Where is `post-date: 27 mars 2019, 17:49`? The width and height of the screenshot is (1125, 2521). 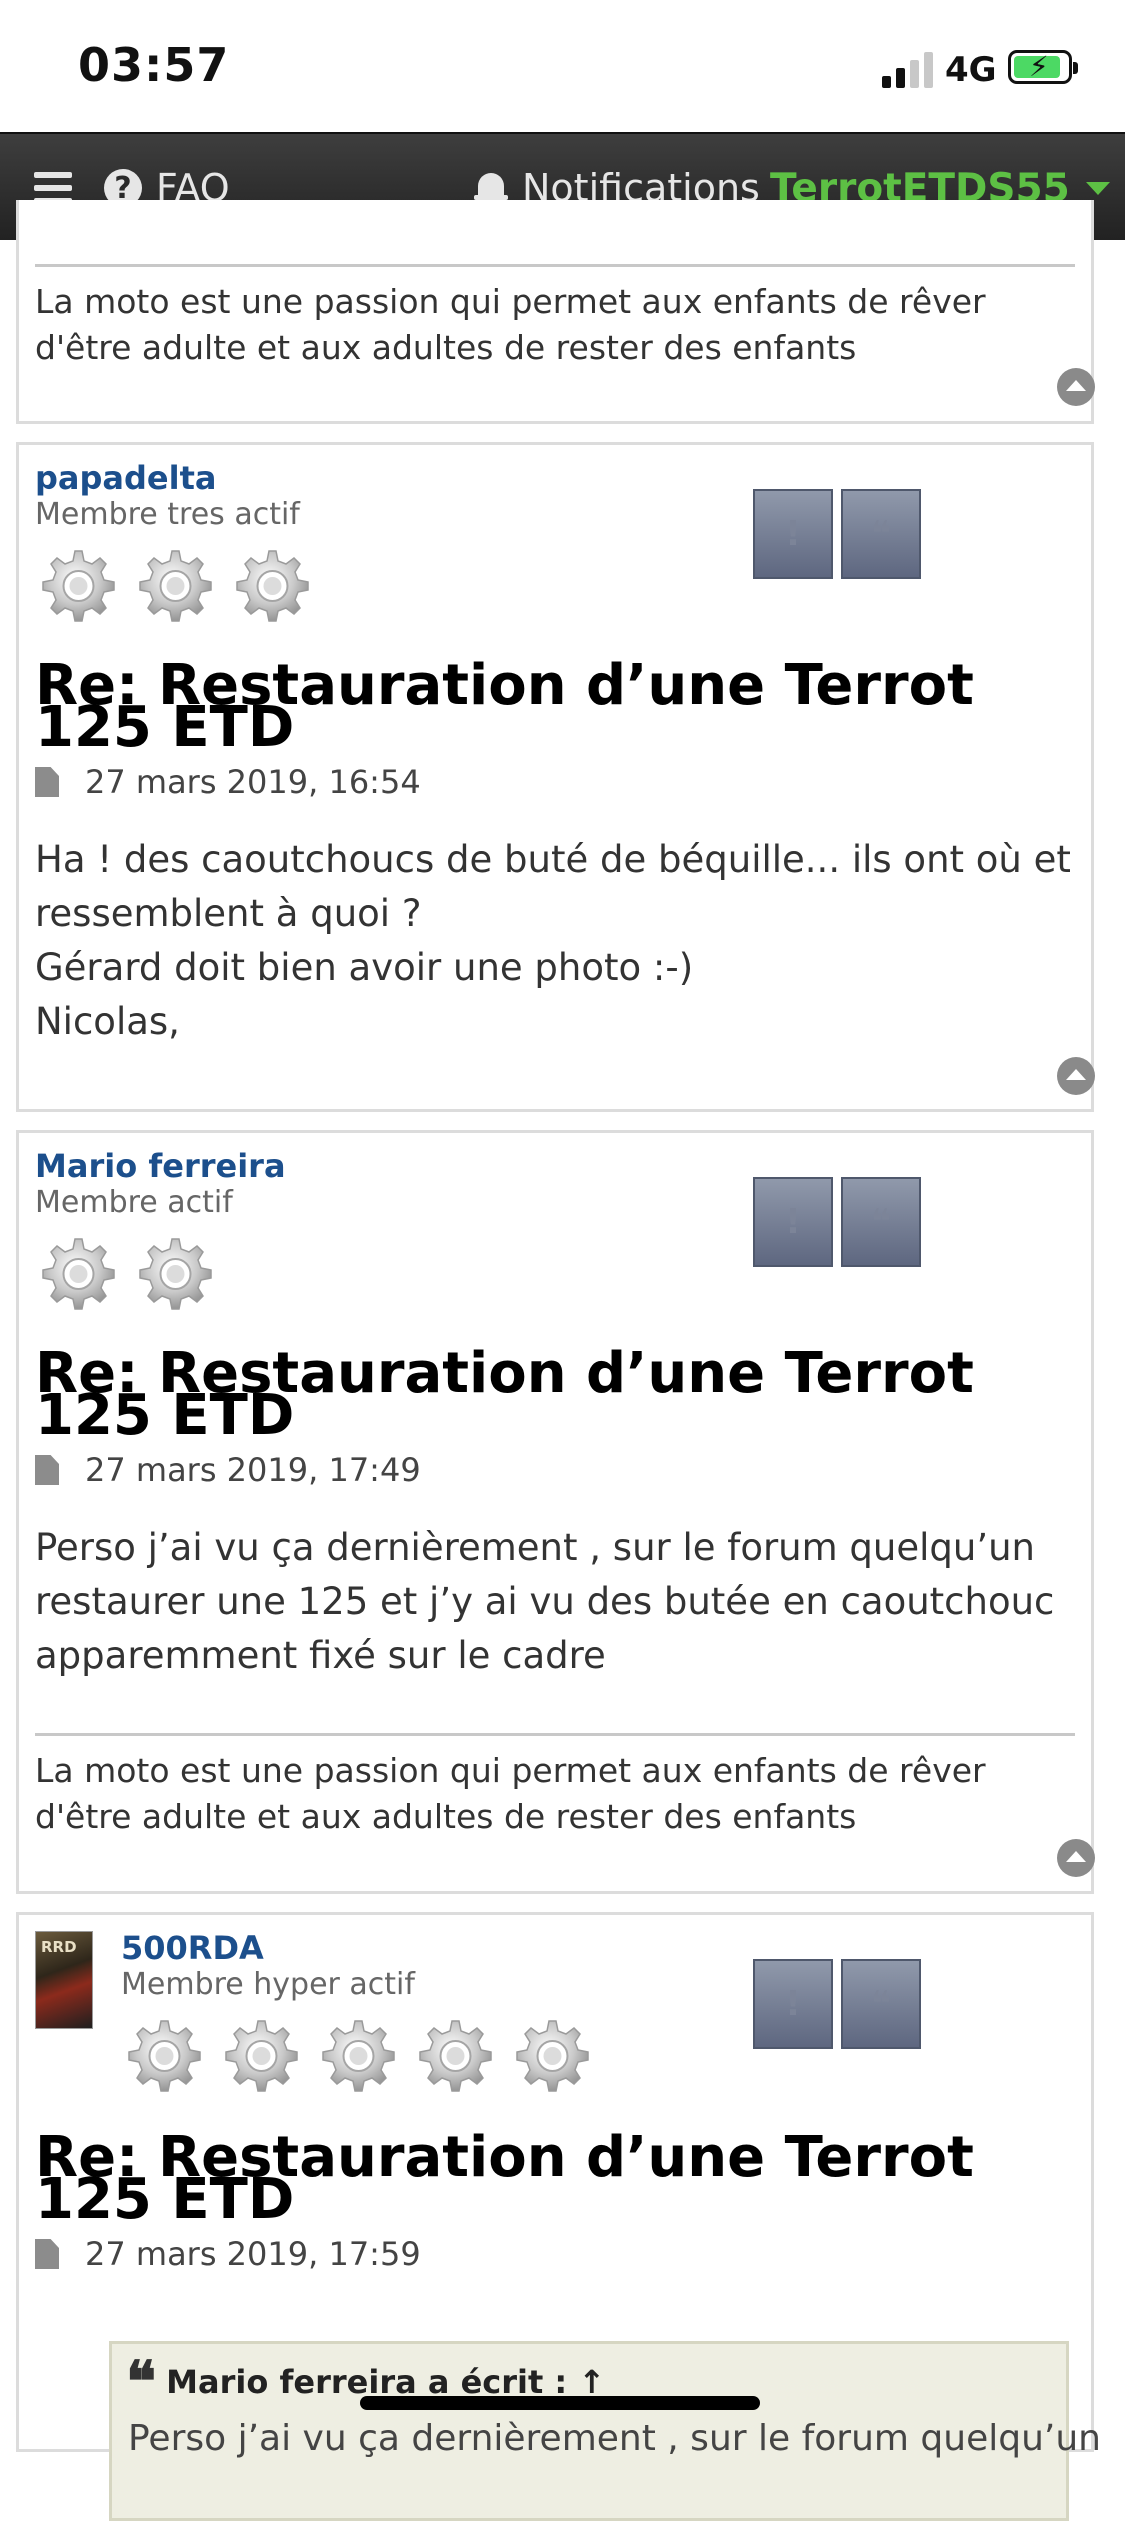
post-date: 27 mars 2019, 17:49 is located at coordinates (253, 1470).